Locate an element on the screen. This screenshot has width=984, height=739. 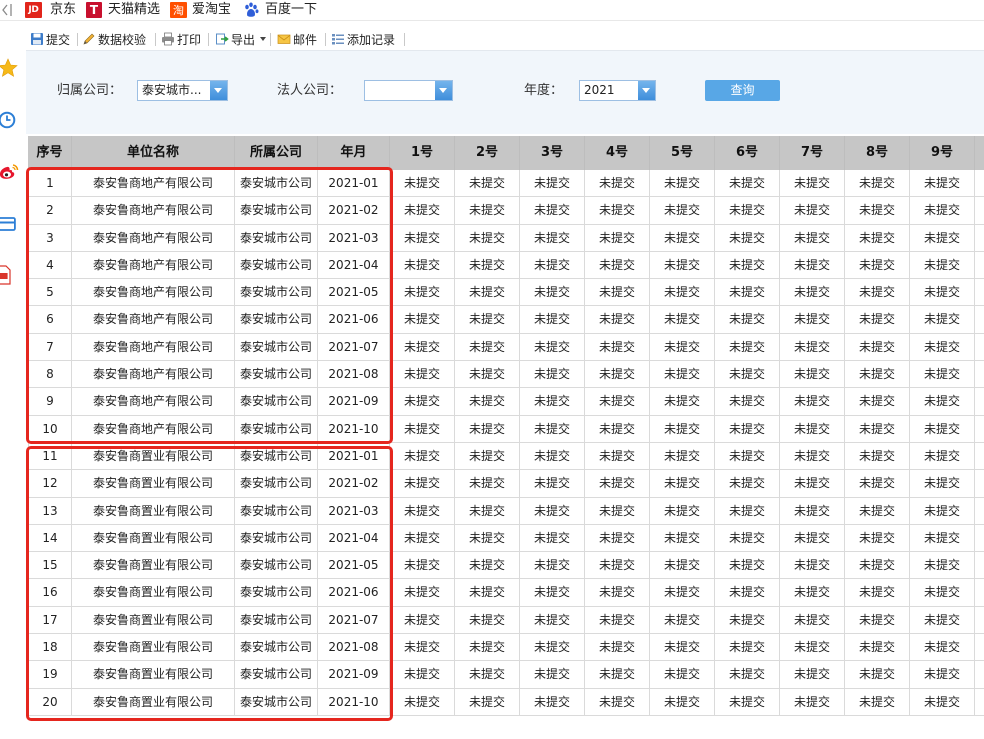
unit-name-cell: 泰安鲁商置业有限公司 is located at coordinates (153, 648).